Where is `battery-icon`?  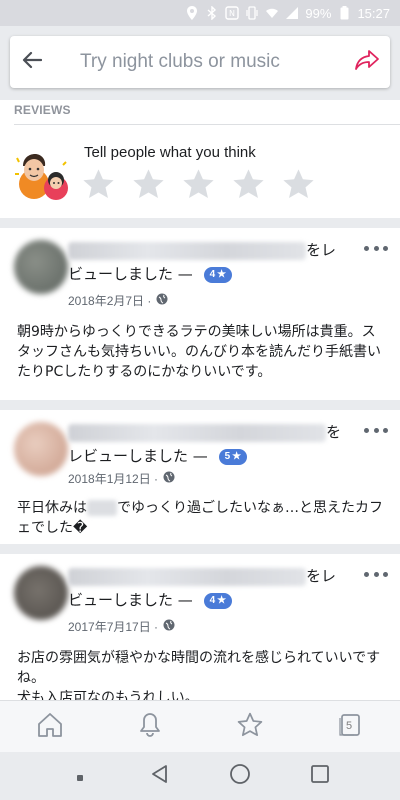
battery-icon is located at coordinates (344, 13).